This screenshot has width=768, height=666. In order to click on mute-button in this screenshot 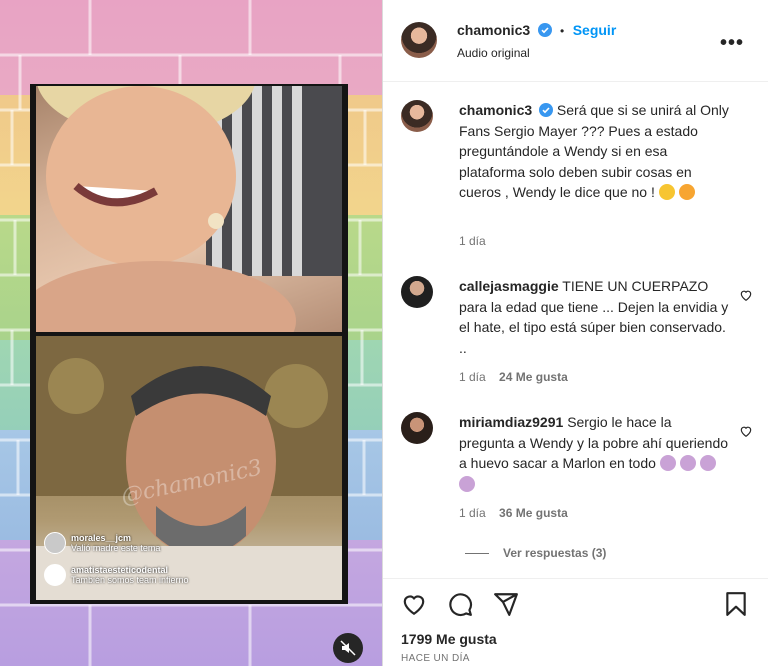, I will do `click(348, 648)`.